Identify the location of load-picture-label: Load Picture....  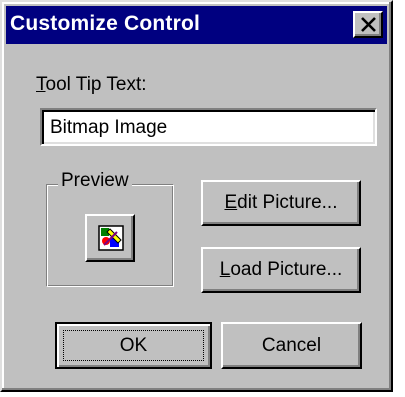
(281, 269).